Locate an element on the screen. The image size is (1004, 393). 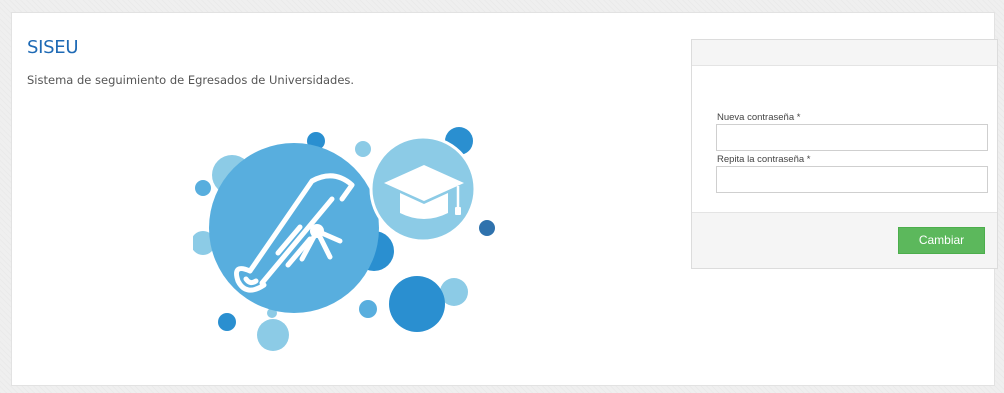
panel-header is located at coordinates (844, 53).